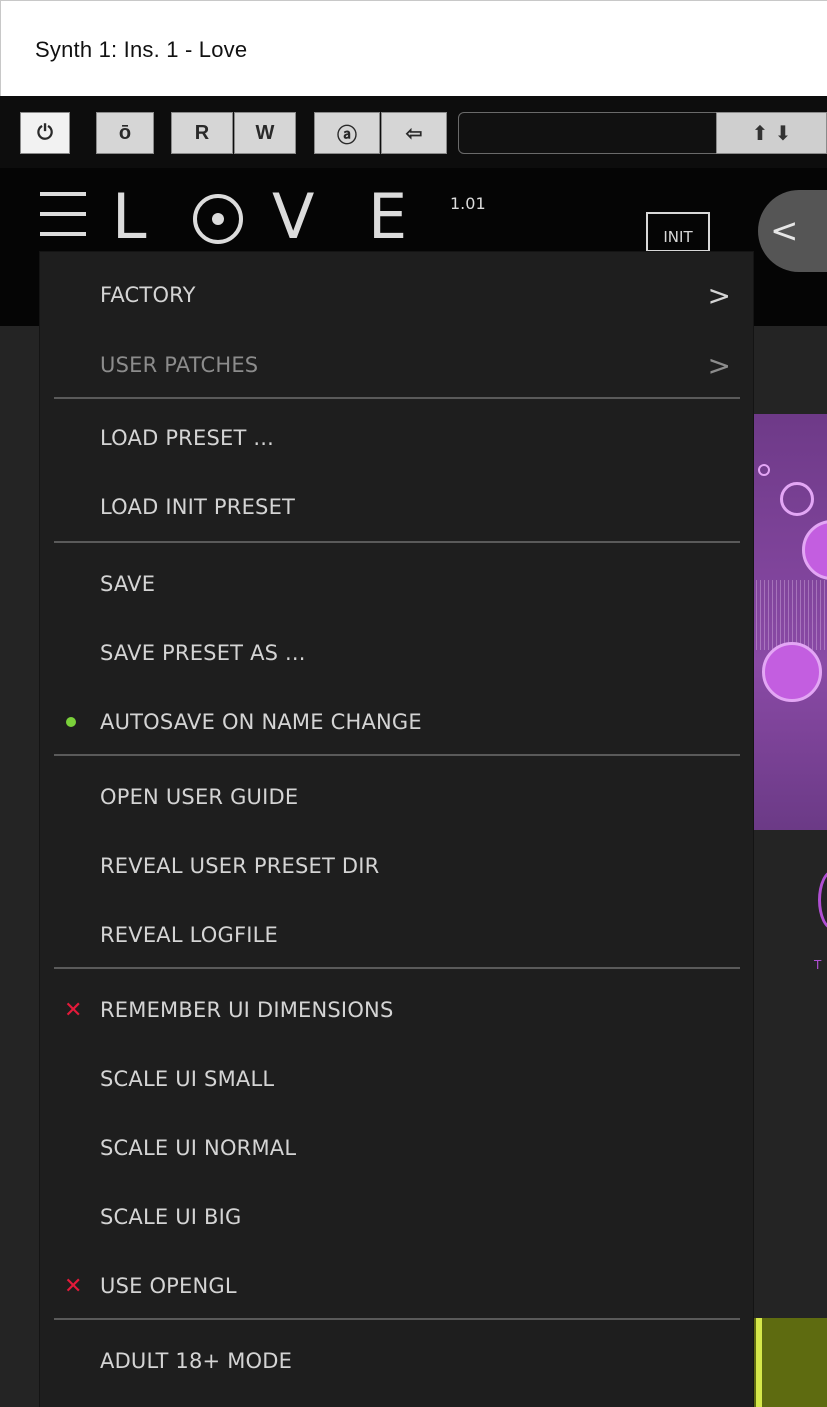  What do you see at coordinates (198, 1148) in the screenshot?
I see `menu-item-label: SCALE UI NORMAL` at bounding box center [198, 1148].